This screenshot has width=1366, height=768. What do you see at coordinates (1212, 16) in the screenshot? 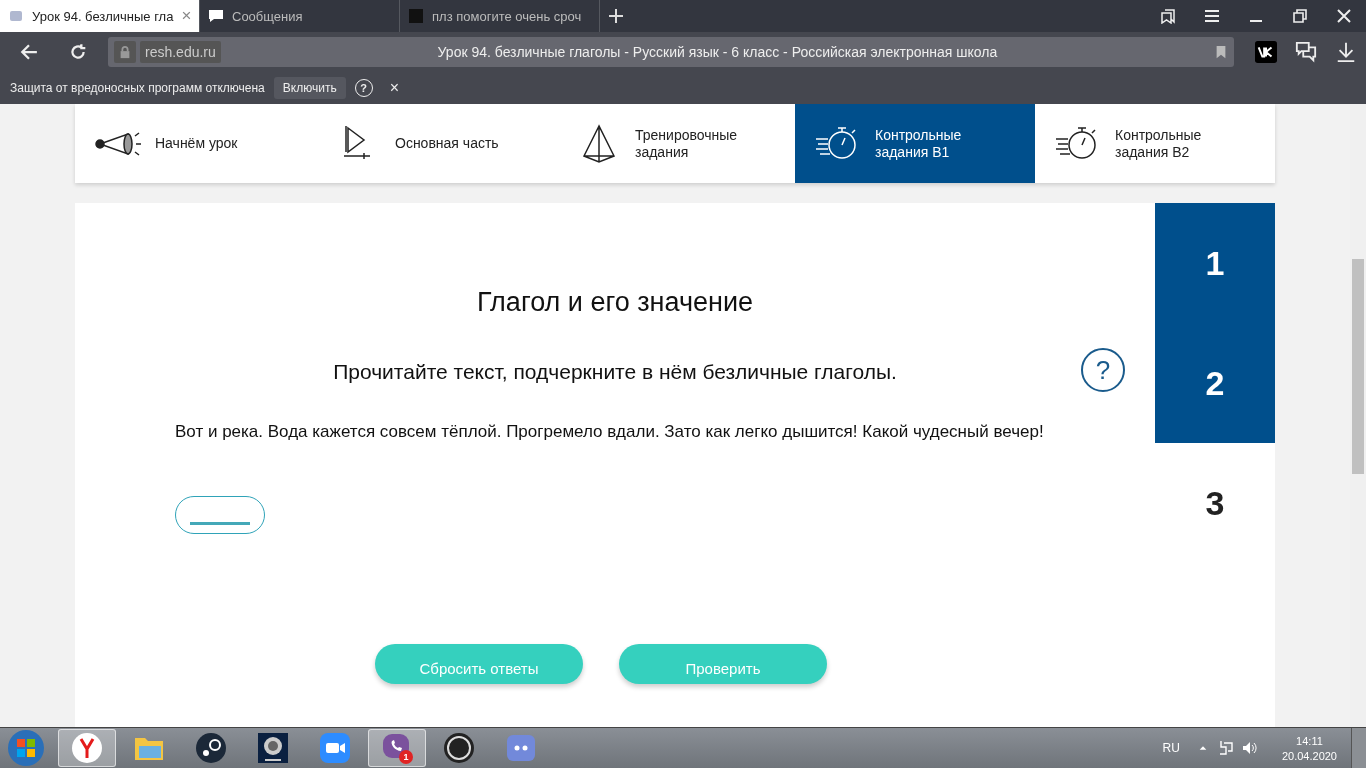
I see `menu-icon` at bounding box center [1212, 16].